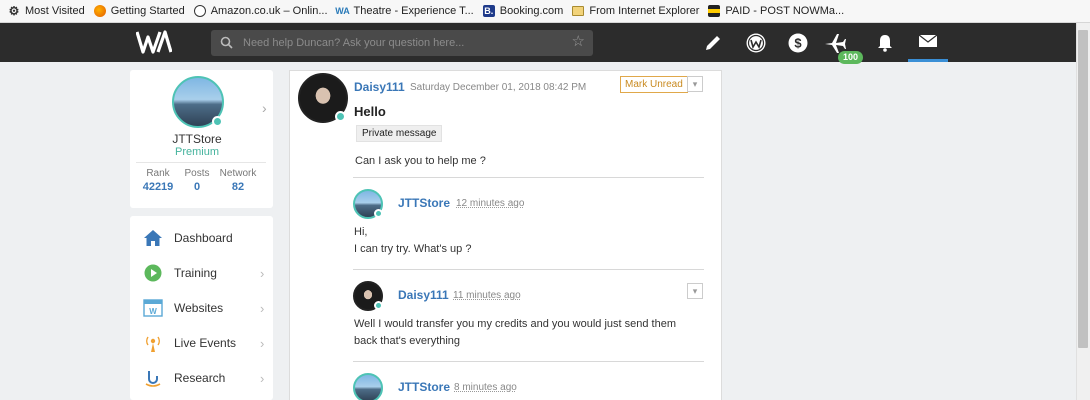 Image resolution: width=1090 pixels, height=400 pixels. I want to click on mail-icon, so click(928, 42).